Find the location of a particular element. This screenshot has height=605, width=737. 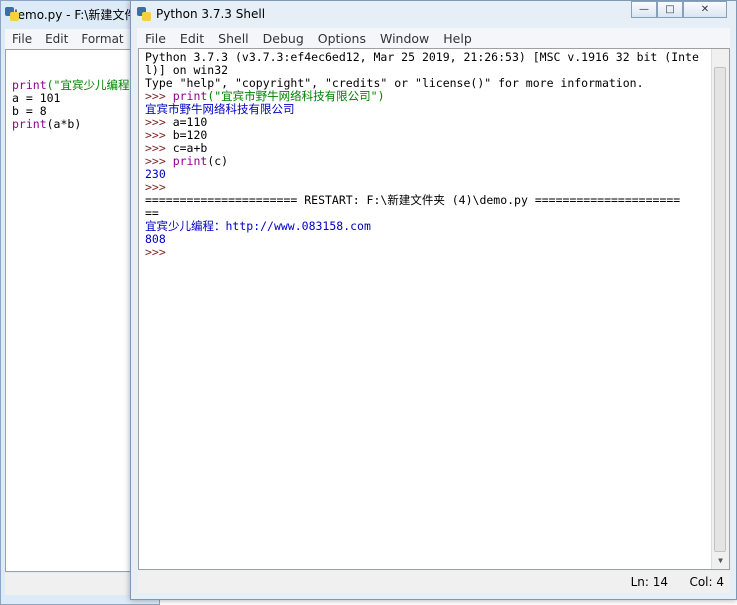

editor-code-token: (a*b) is located at coordinates (64, 124).